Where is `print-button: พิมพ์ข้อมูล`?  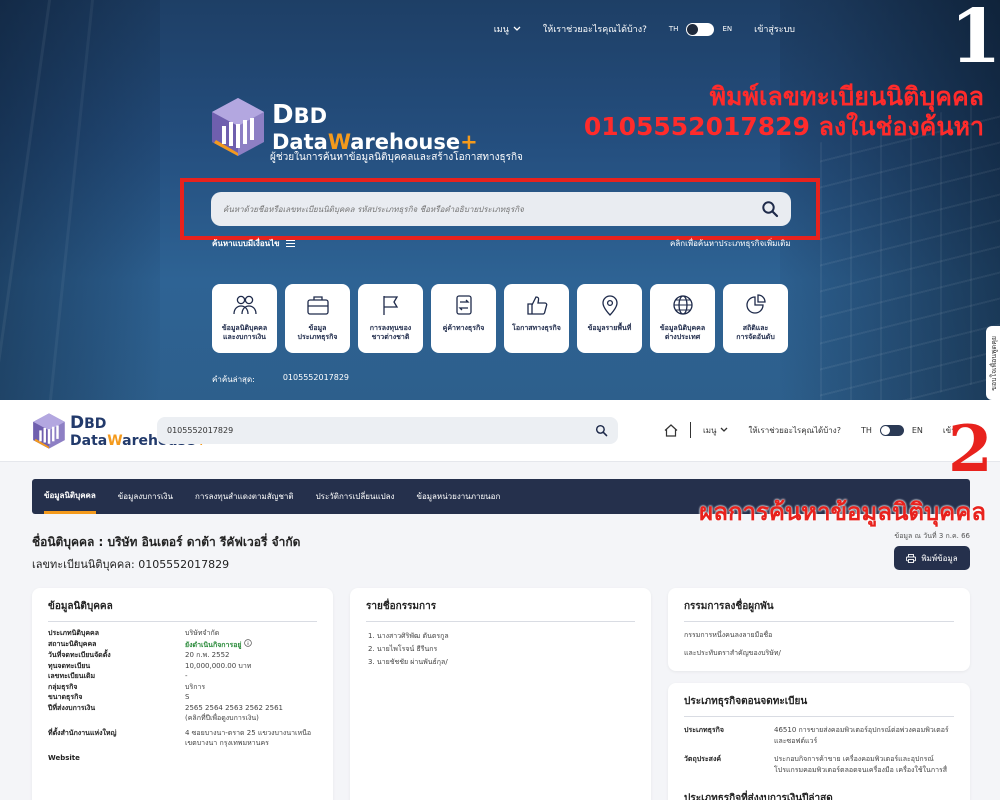
print-button: พิมพ์ข้อมูล is located at coordinates (932, 558).